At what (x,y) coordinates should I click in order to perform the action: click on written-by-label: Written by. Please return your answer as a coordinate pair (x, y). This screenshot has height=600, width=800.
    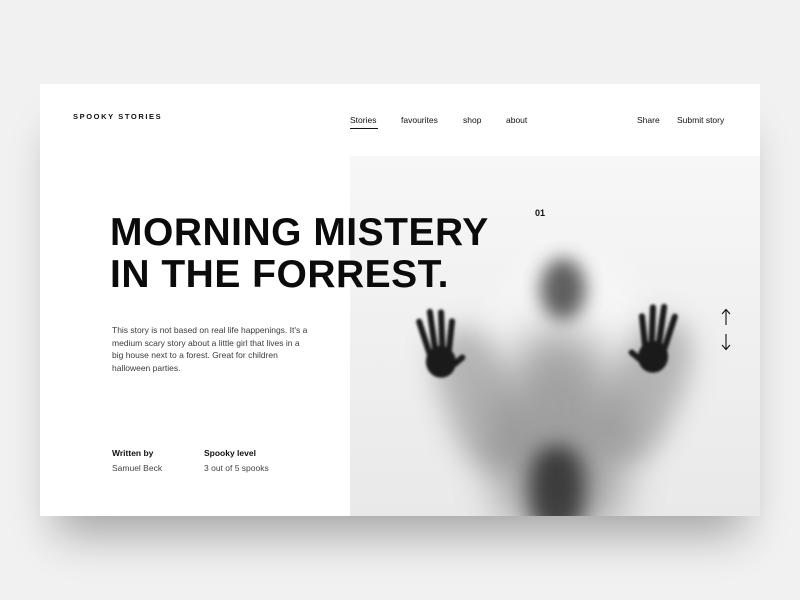
    Looking at the image, I should click on (133, 453).